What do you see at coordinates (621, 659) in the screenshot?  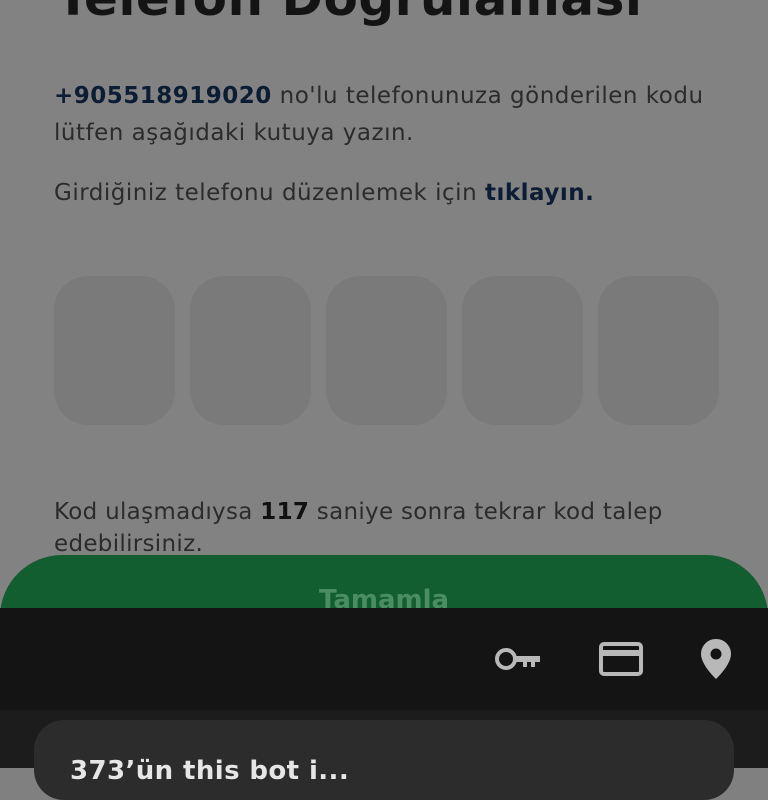 I see `credit-card-icon` at bounding box center [621, 659].